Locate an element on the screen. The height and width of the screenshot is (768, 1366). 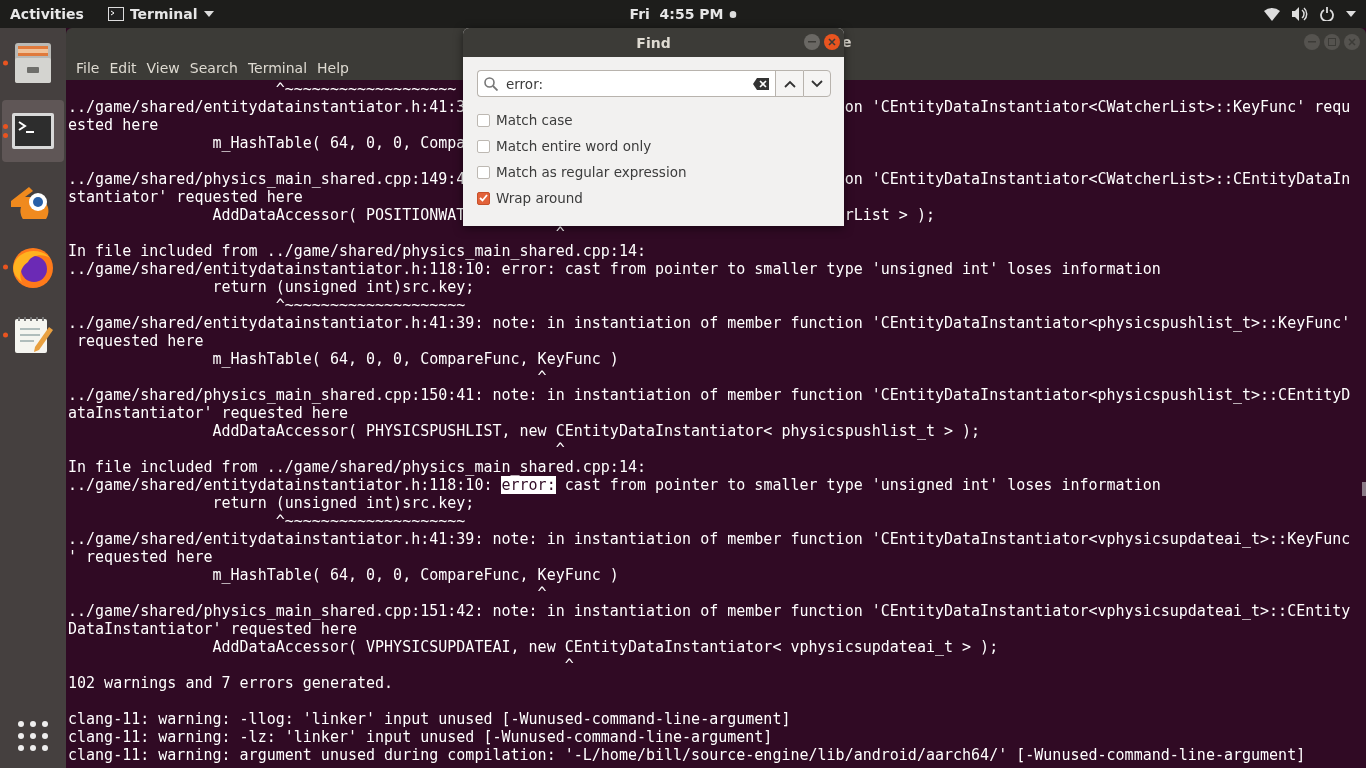
chevron-up-icon is located at coordinates (789, 83).